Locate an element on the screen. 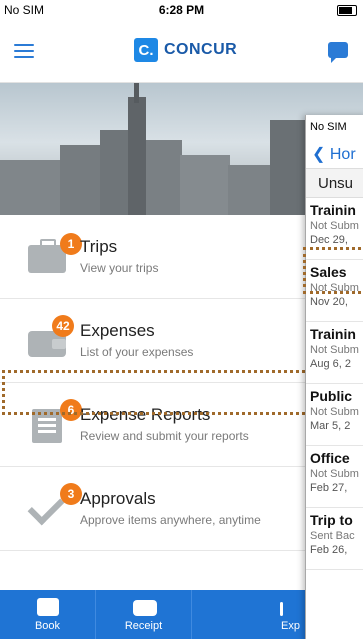  report-row: Trainin Not Subm Aug 6, 2 is located at coordinates (334, 353).